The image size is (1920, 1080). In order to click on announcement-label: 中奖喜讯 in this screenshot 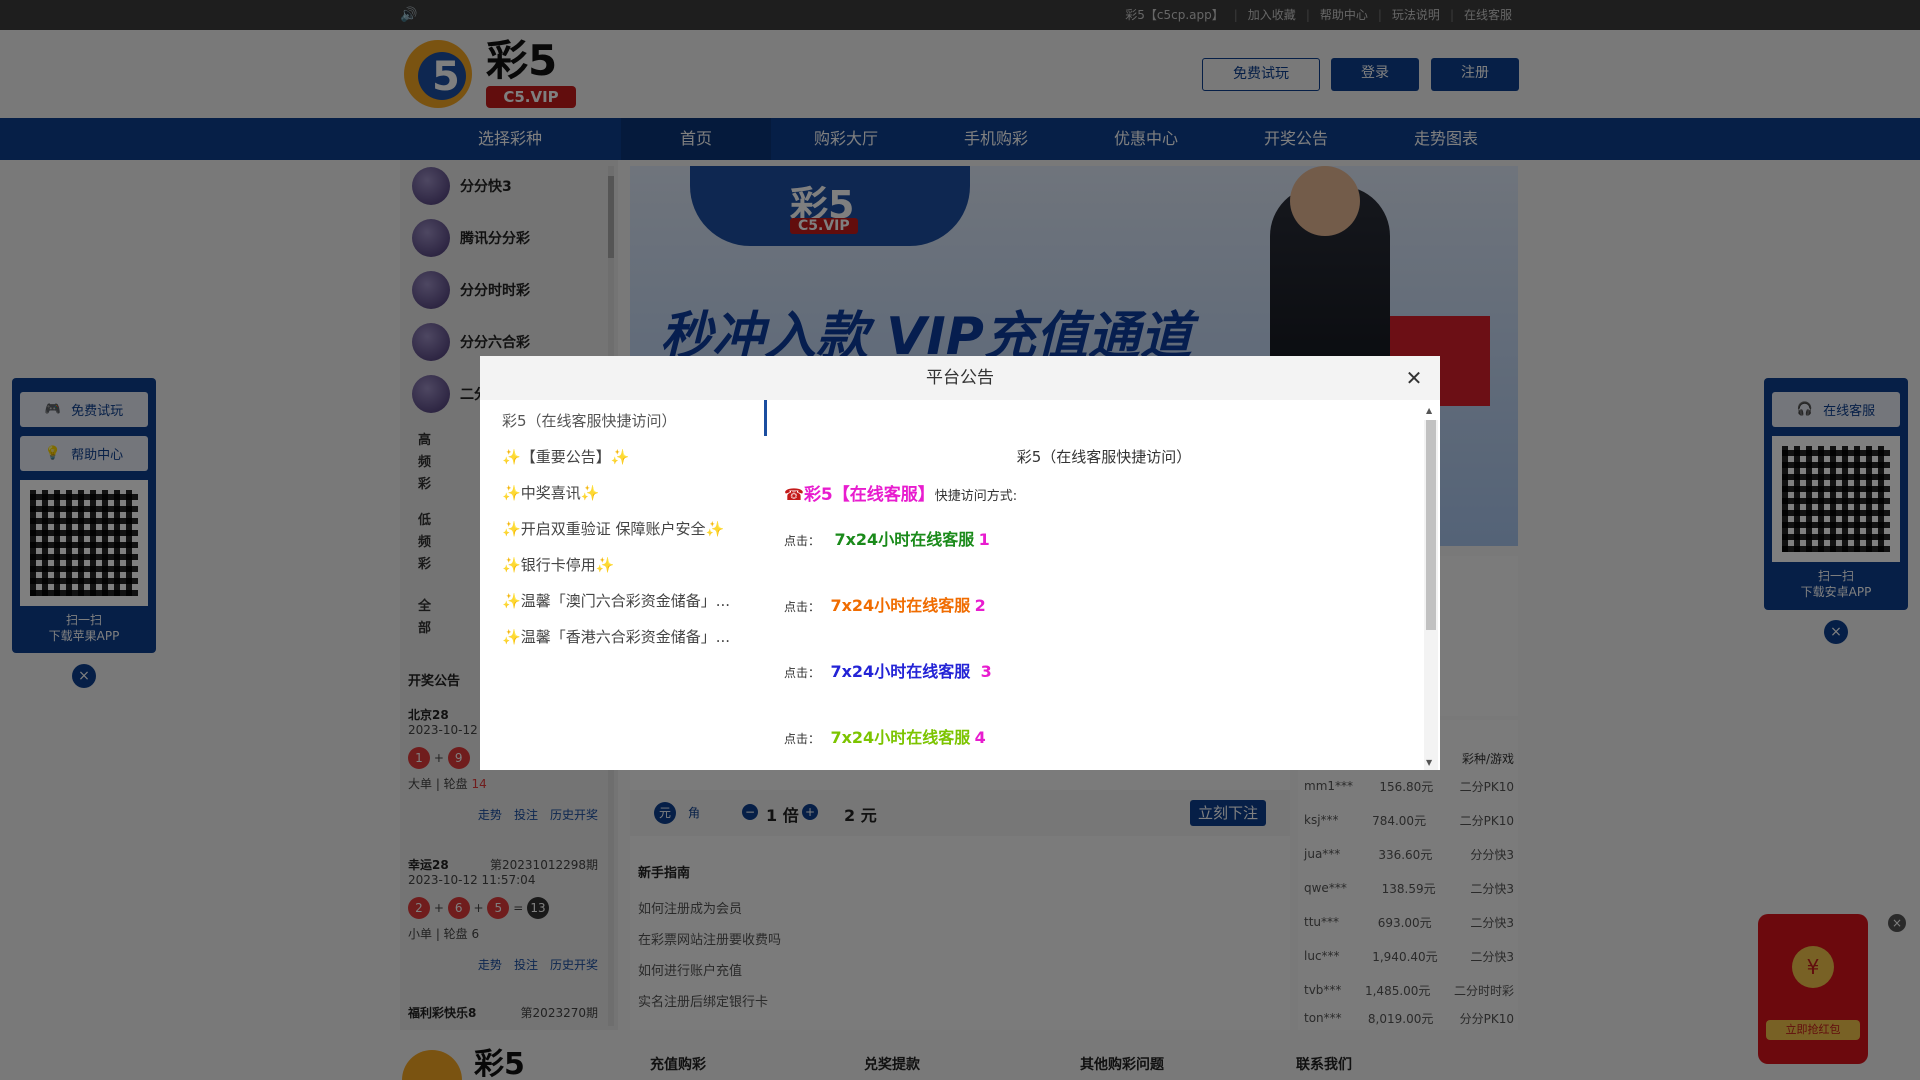, I will do `click(550, 493)`.